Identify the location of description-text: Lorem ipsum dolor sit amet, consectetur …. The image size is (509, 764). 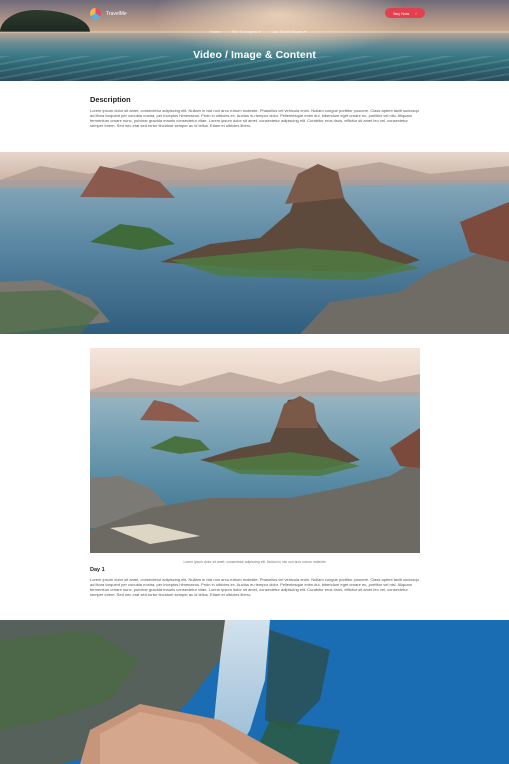
(254, 118).